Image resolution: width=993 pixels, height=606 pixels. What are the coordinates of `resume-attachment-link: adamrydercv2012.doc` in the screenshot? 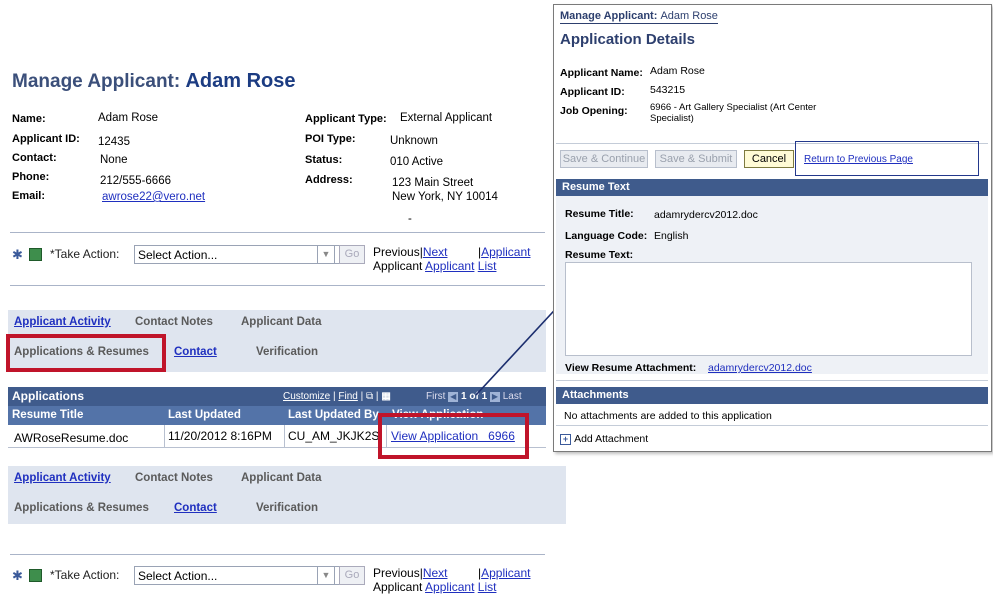 It's located at (760, 368).